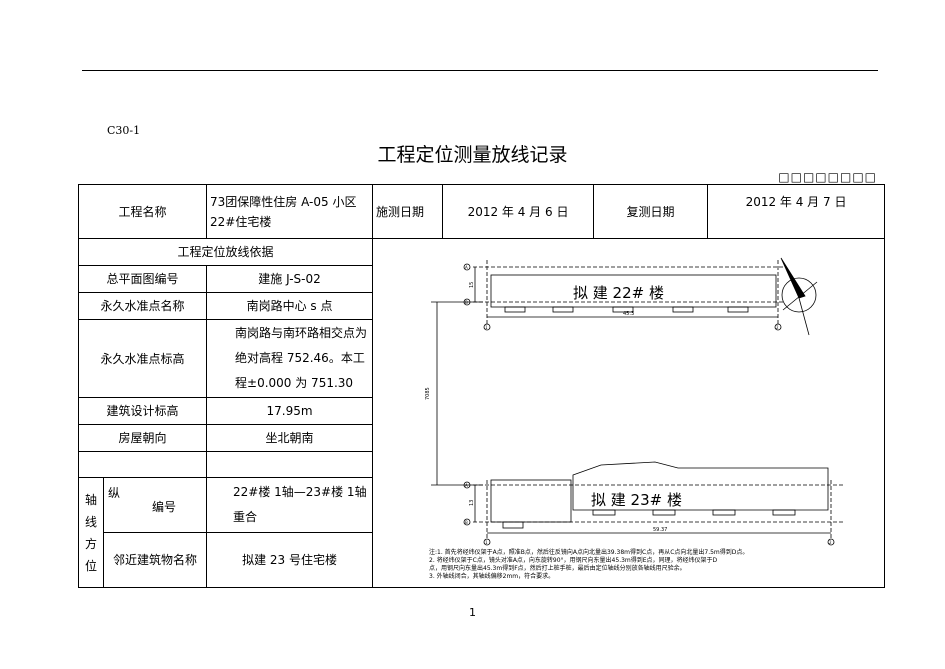 This screenshot has height=669, width=945. What do you see at coordinates (142, 279) in the screenshot?
I see `plan-number-label: 总平面图编号` at bounding box center [142, 279].